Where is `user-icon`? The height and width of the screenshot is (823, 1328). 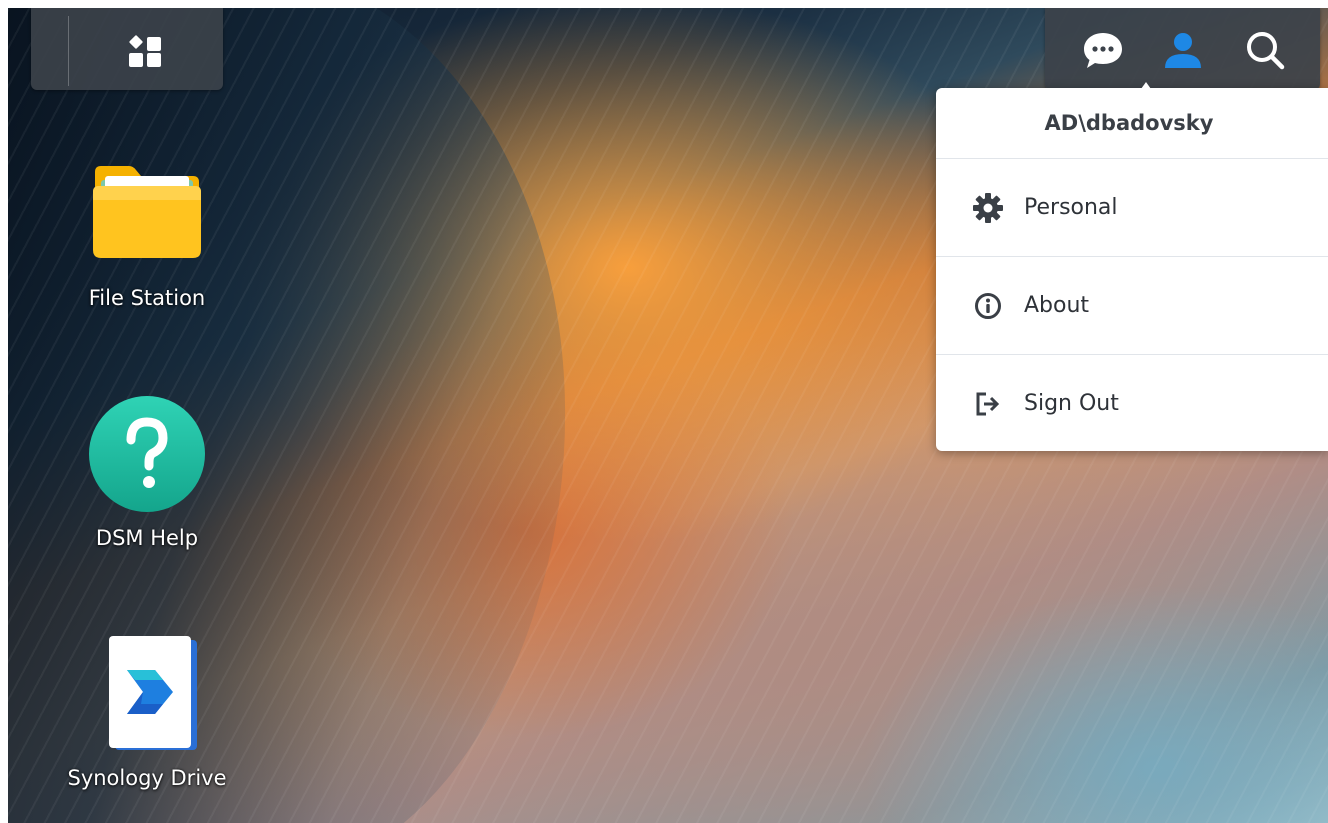
user-icon is located at coordinates (1183, 50).